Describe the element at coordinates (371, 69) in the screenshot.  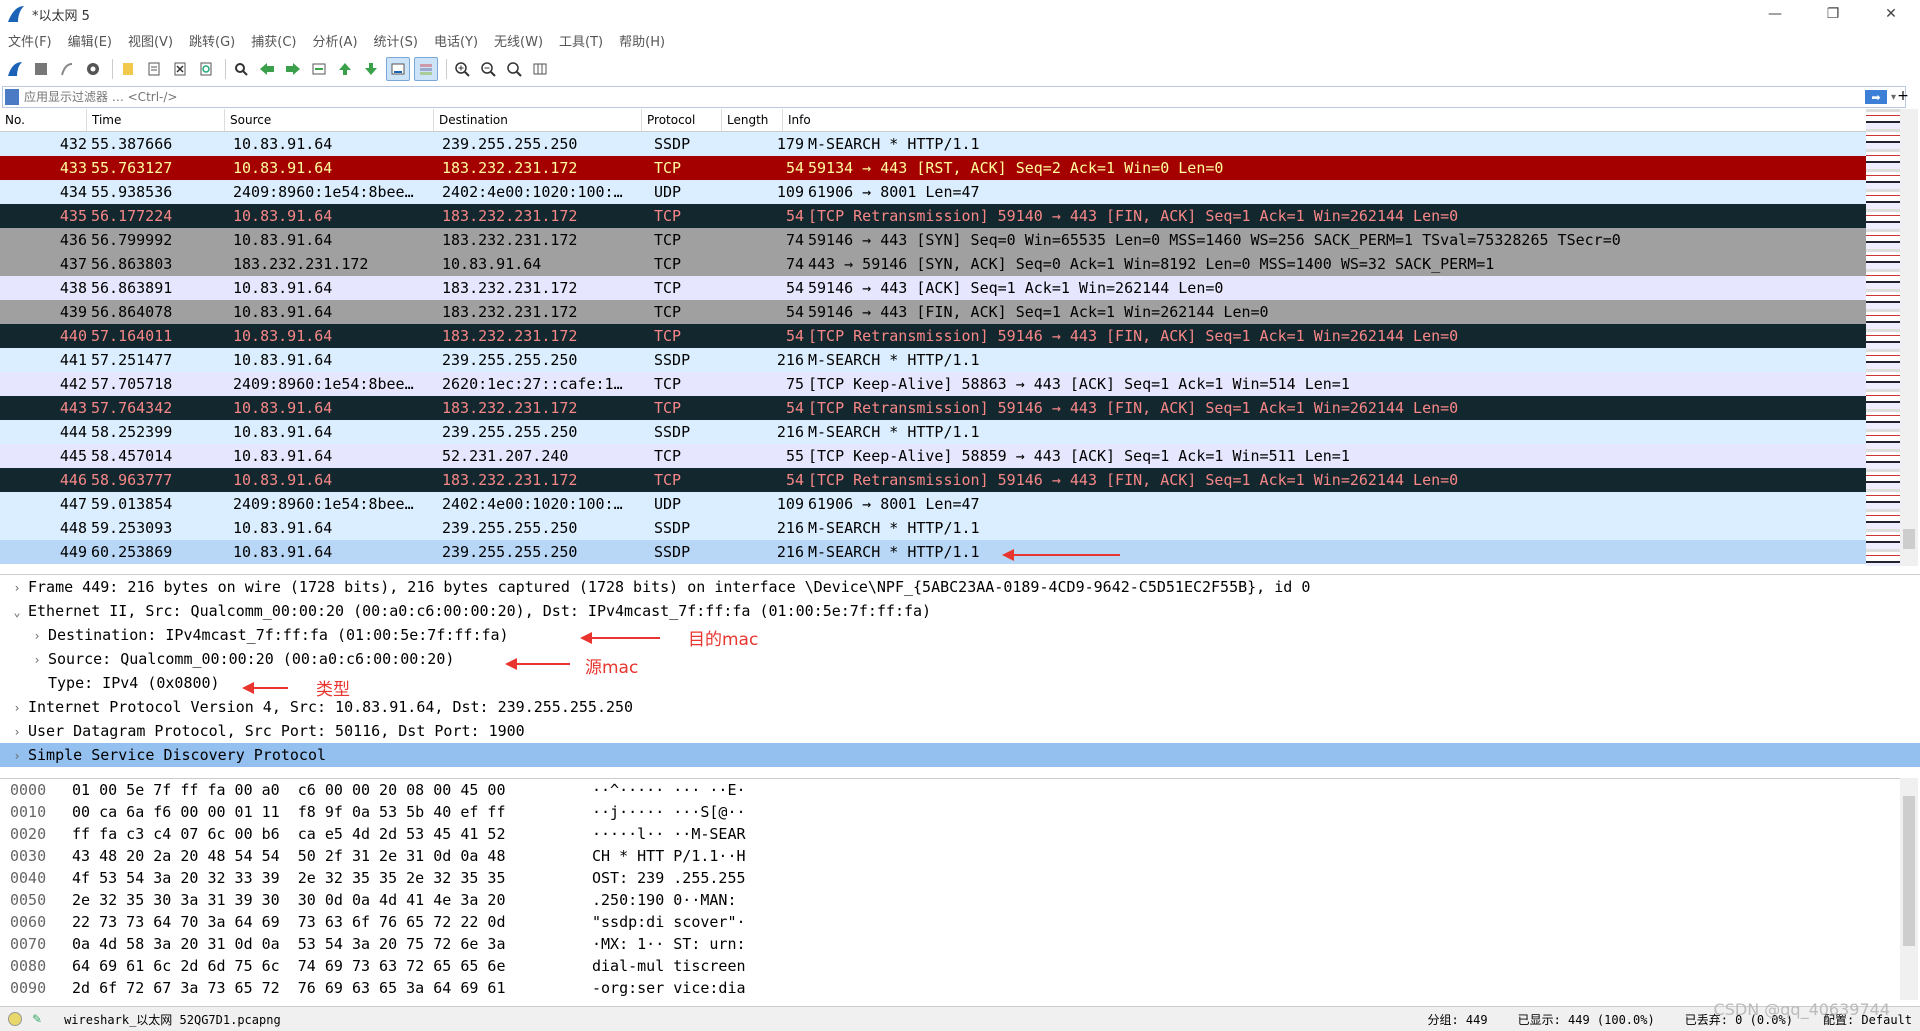
I see `last-icon` at that location.